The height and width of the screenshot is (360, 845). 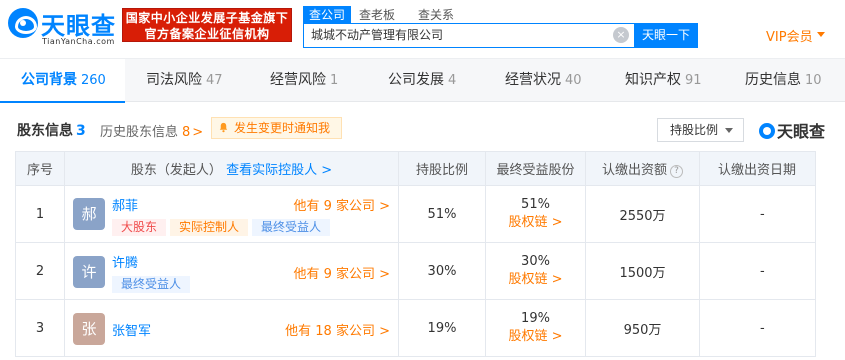 What do you see at coordinates (223, 127) in the screenshot?
I see `bell-icon` at bounding box center [223, 127].